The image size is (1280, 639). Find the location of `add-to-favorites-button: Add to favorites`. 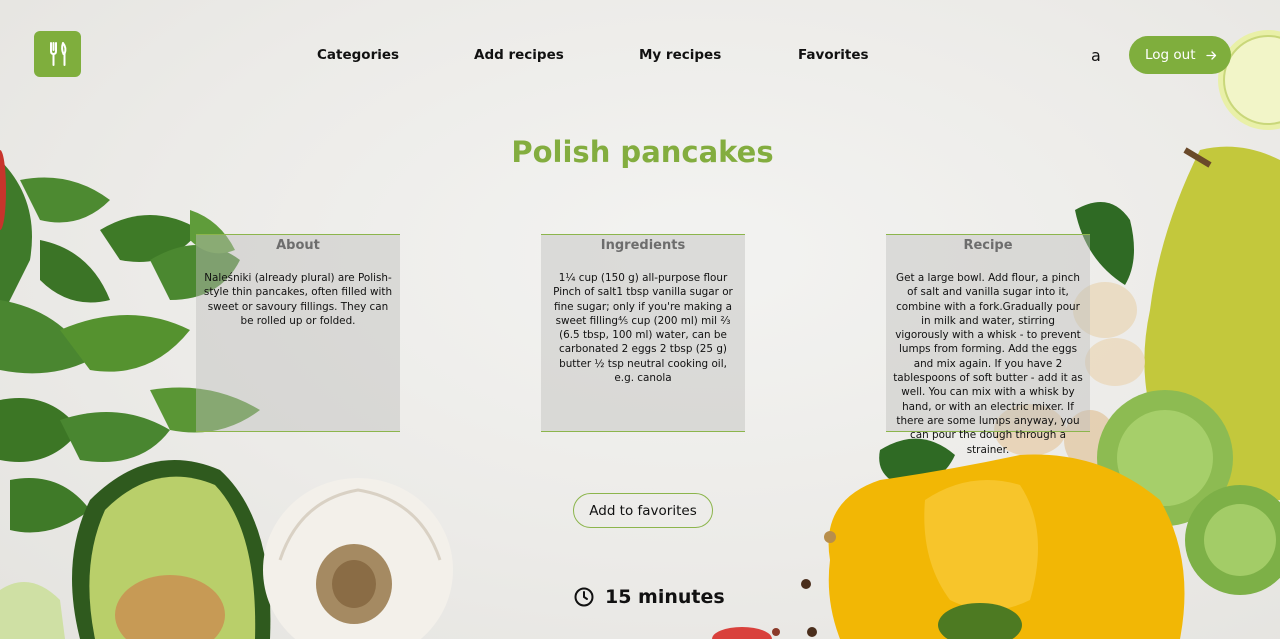

add-to-favorites-button: Add to favorites is located at coordinates (643, 510).